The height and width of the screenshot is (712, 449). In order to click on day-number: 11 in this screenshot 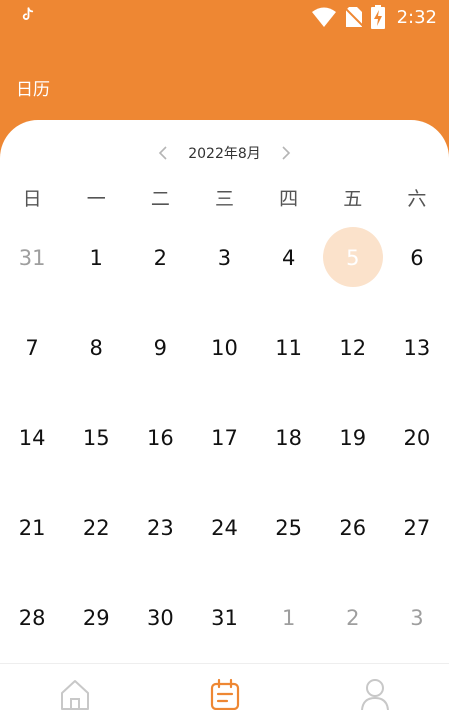, I will do `click(288, 348)`.